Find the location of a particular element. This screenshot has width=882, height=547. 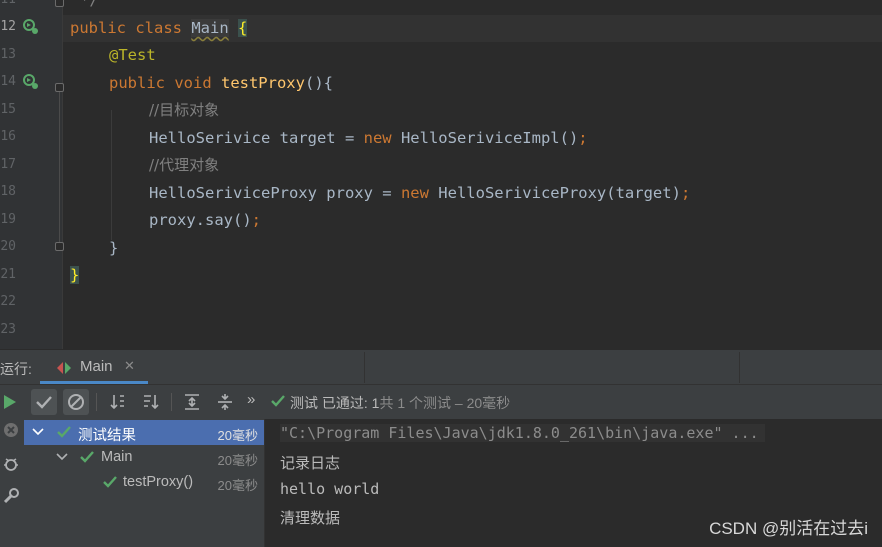

run-side-toolbar is located at coordinates (12, 483).